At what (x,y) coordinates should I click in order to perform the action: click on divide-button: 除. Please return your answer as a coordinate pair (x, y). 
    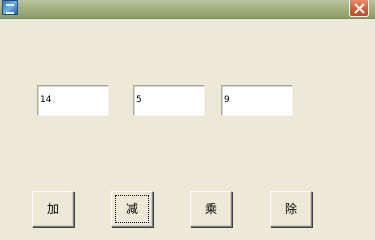
    Looking at the image, I should click on (291, 209).